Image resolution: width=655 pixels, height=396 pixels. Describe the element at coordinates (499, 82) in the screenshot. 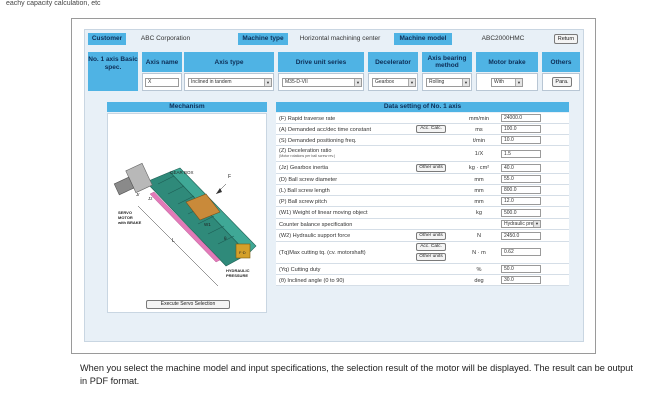

I see `motor-brake-value: With` at that location.